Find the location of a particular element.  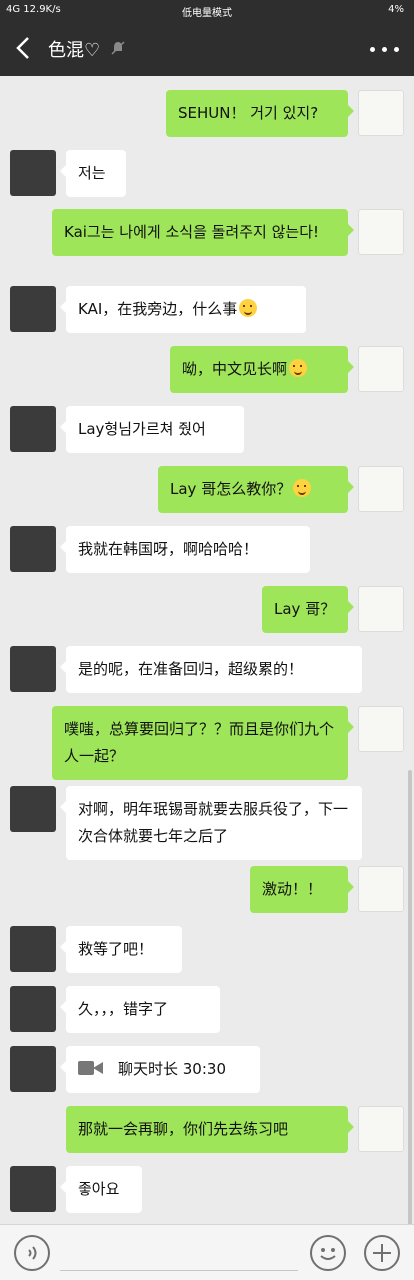

message-bubble: SEHUN！ 거기 있지? is located at coordinates (260, 113).